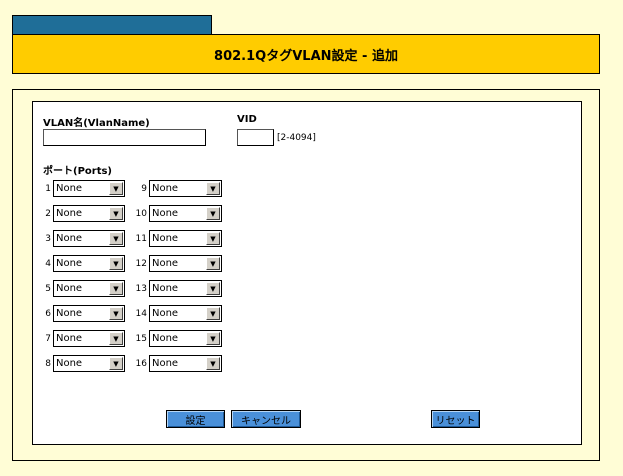 The width and height of the screenshot is (623, 476). I want to click on port-number-16: 16, so click(141, 364).